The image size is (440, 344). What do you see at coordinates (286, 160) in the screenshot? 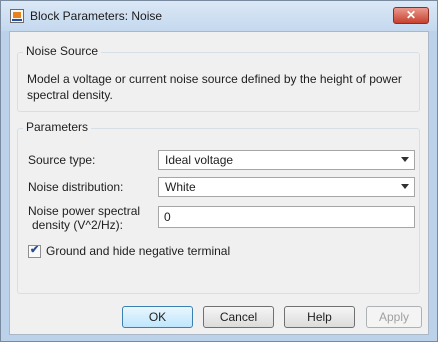
I see `source-type-select: Ideal voltage` at bounding box center [286, 160].